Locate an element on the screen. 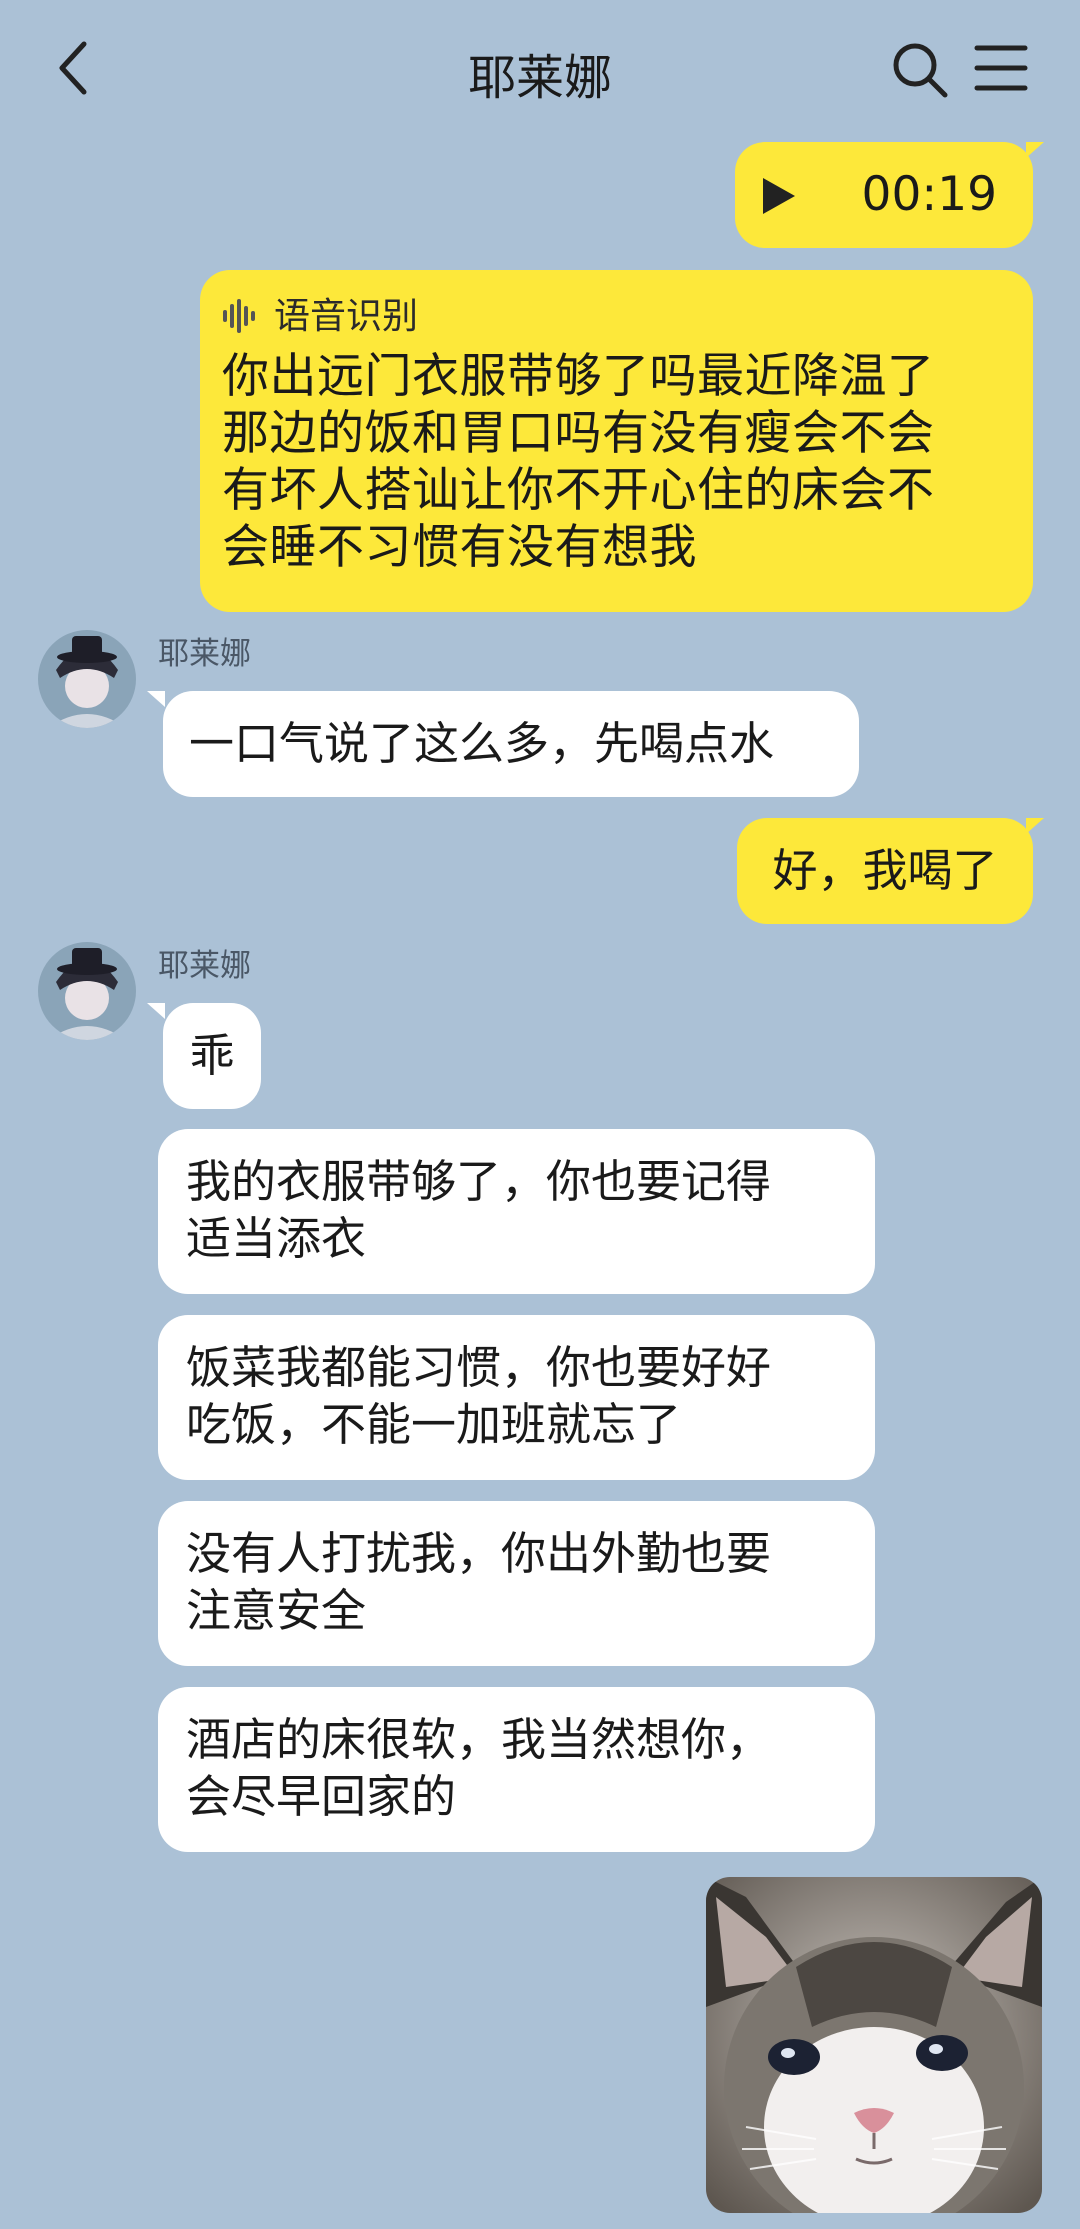 The image size is (1080, 2229). message-text: 乖 is located at coordinates (212, 1055).